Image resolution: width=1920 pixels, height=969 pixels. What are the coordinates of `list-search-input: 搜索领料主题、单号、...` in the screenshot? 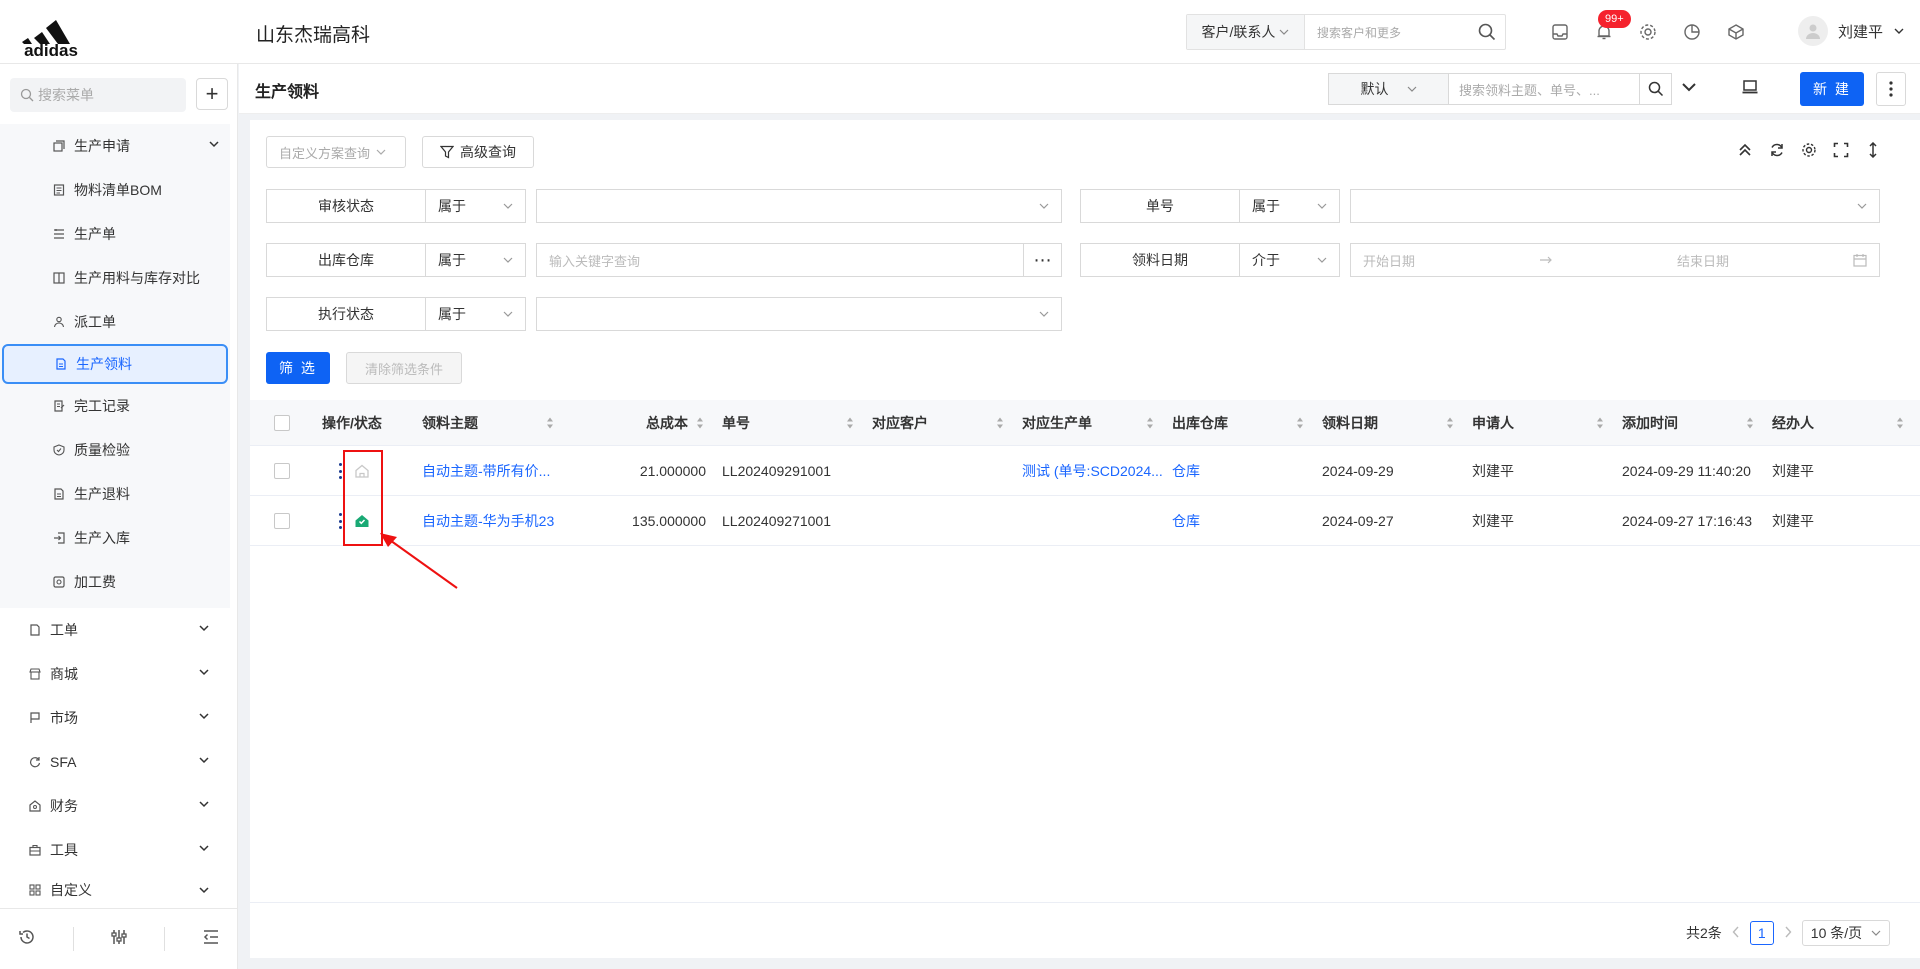 It's located at (1544, 89).